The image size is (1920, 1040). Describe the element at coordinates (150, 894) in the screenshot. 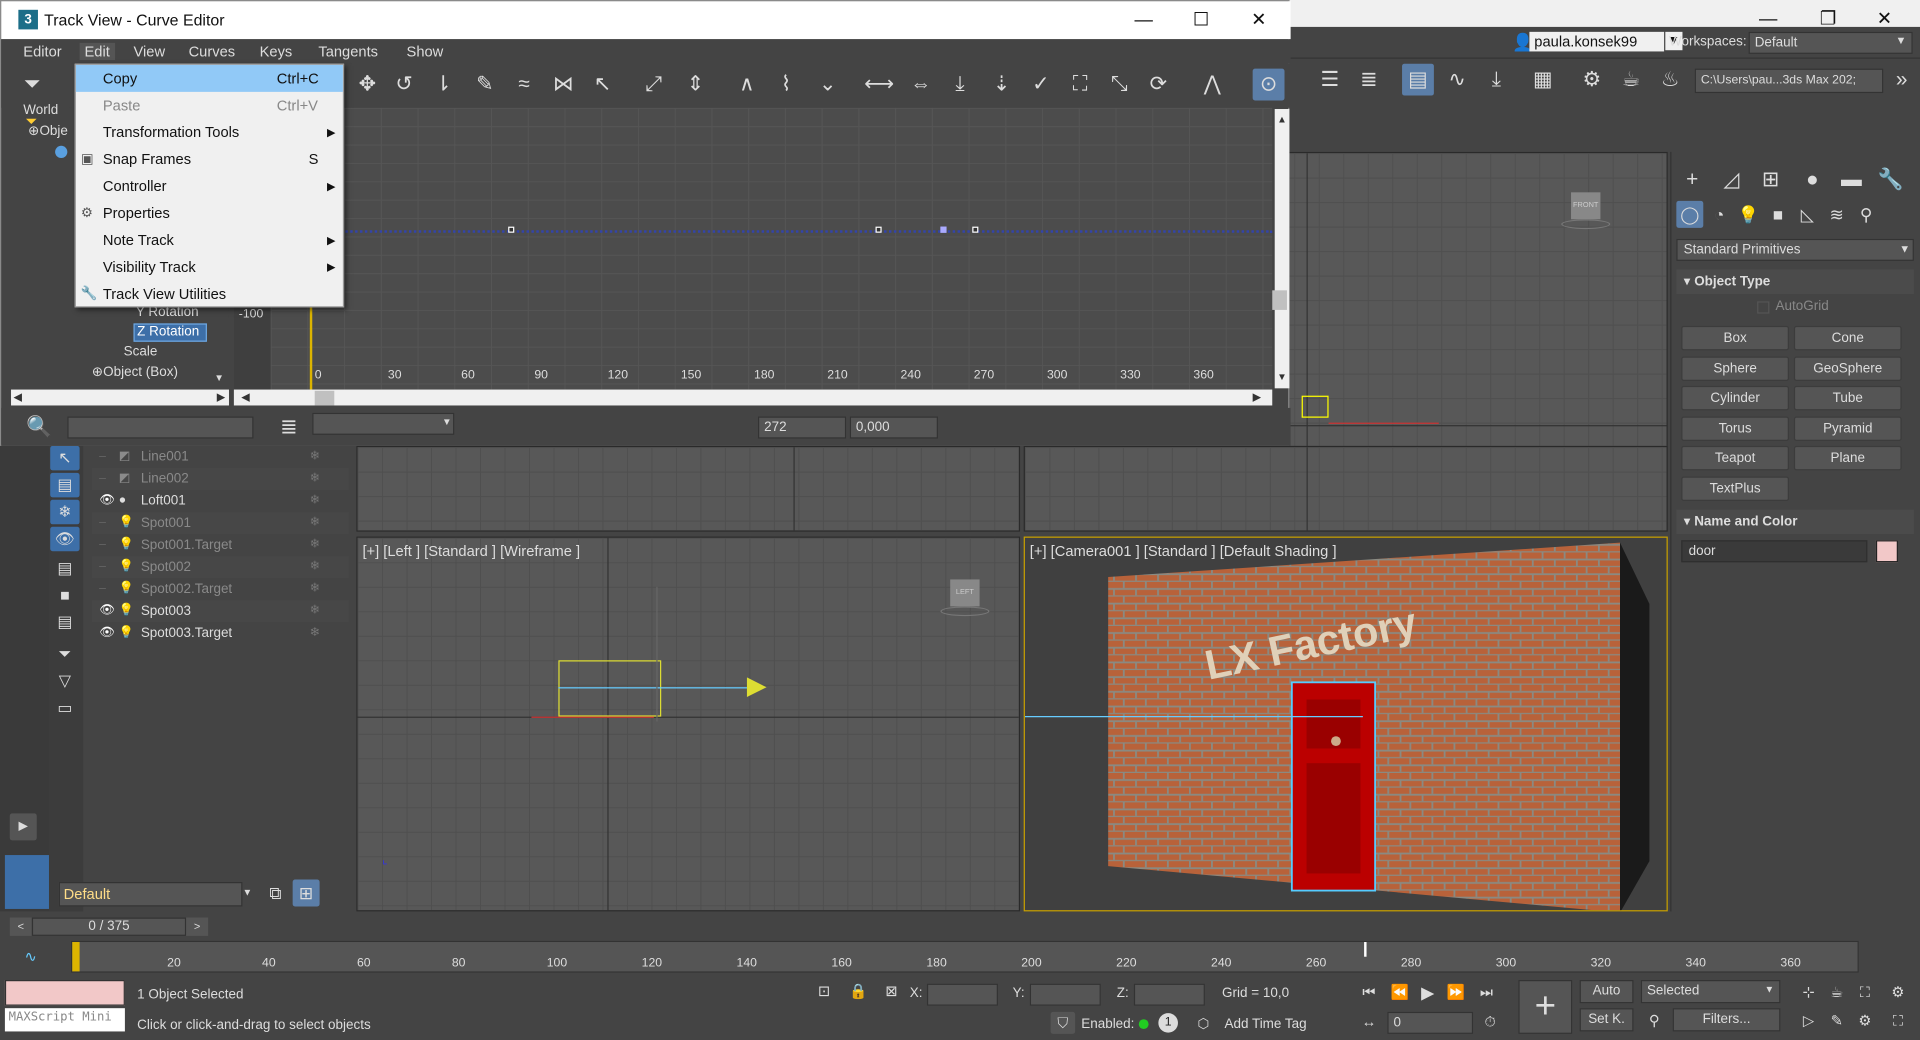

I see `layer-dropdown: Default` at that location.